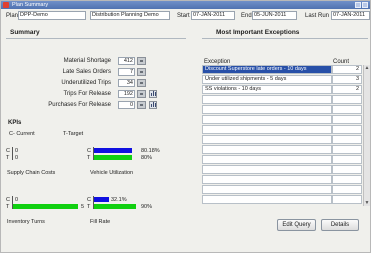  What do you see at coordinates (153, 94) in the screenshot?
I see `trips-release-chart-icon` at bounding box center [153, 94].